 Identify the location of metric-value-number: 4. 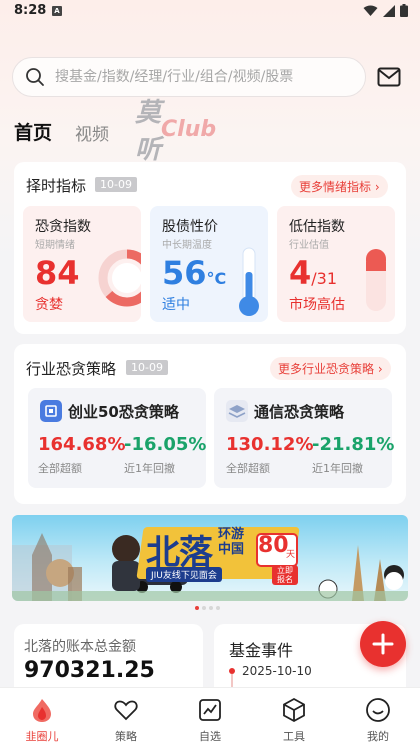
(300, 273).